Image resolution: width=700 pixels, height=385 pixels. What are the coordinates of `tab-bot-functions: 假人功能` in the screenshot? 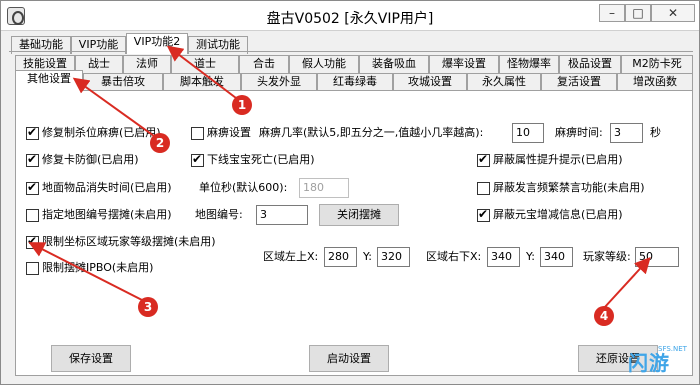 It's located at (324, 64).